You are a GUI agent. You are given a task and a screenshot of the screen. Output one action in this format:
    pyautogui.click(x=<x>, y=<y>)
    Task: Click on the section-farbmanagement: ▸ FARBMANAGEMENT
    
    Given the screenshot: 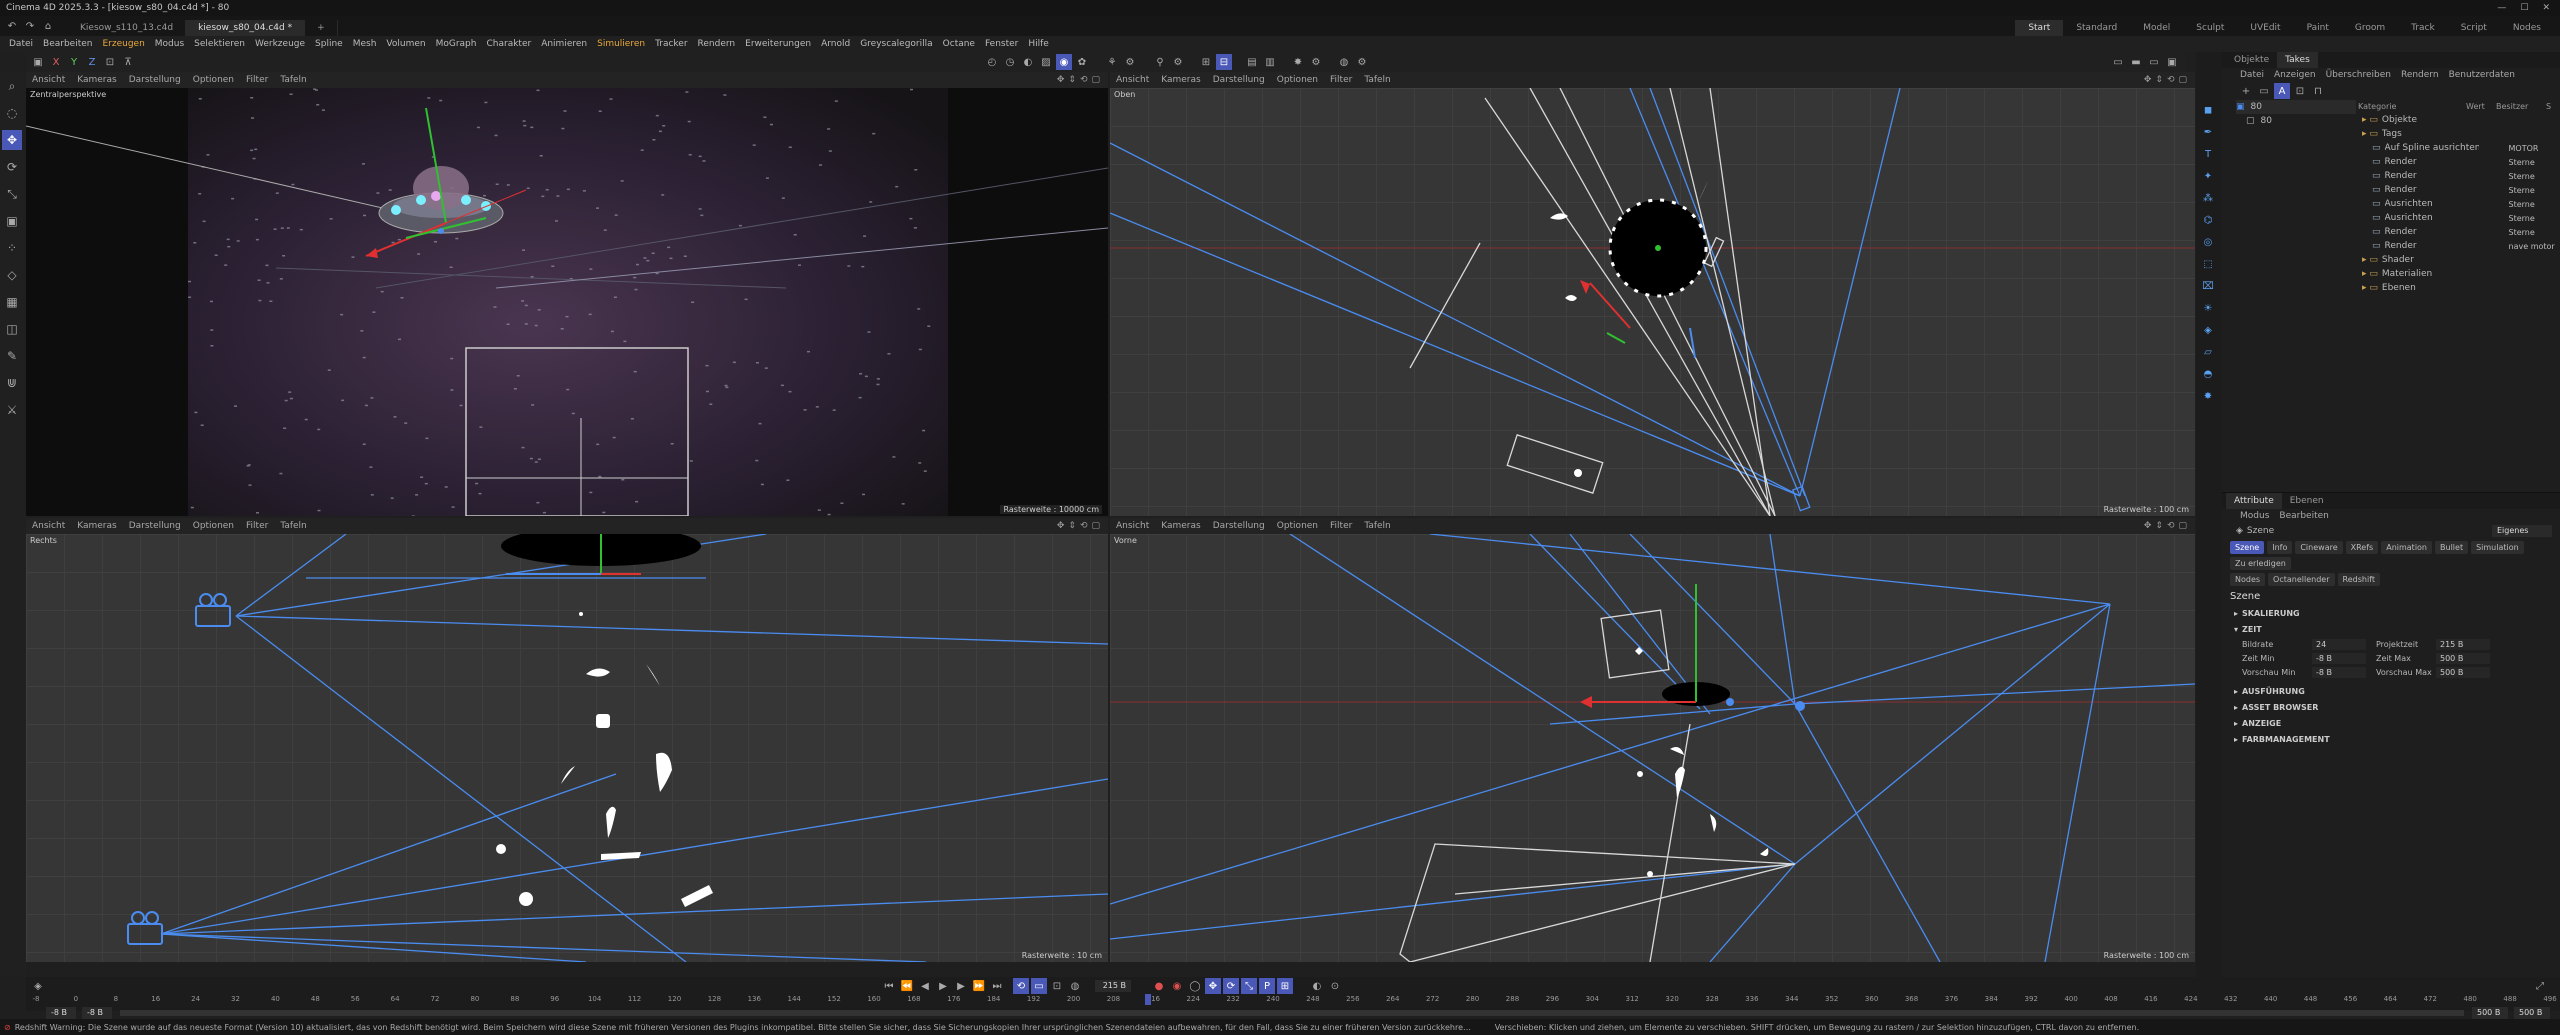 What is the action you would take?
    pyautogui.click(x=2391, y=739)
    